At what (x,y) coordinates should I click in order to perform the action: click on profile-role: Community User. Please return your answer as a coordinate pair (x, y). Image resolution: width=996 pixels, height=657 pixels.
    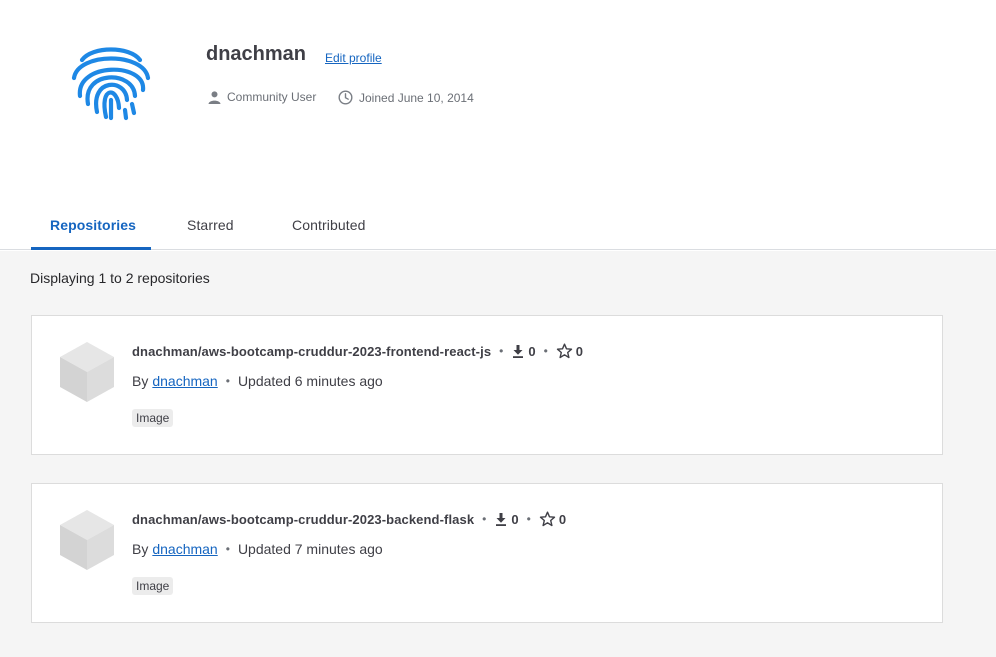
    Looking at the image, I should click on (262, 97).